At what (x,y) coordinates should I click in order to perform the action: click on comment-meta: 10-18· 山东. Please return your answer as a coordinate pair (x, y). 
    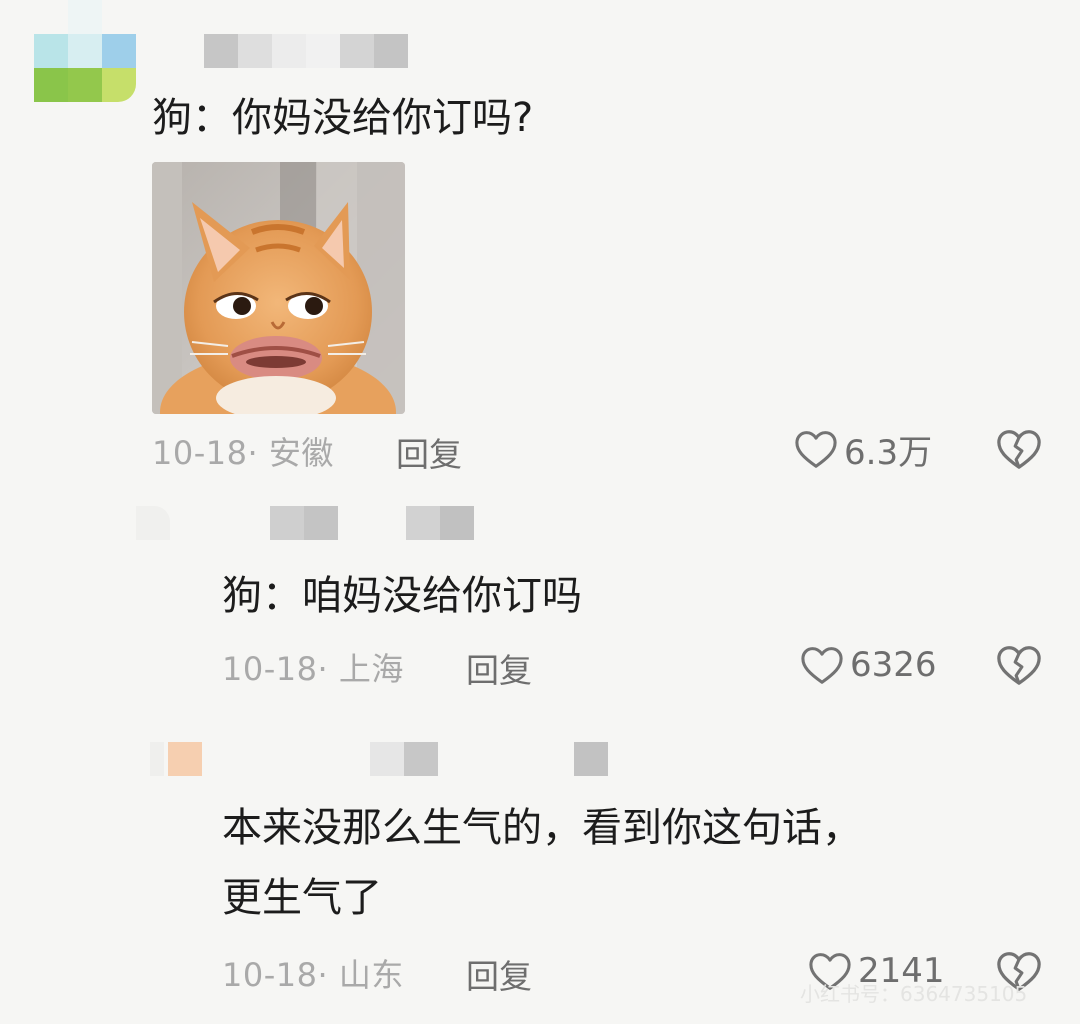
    Looking at the image, I should click on (313, 975).